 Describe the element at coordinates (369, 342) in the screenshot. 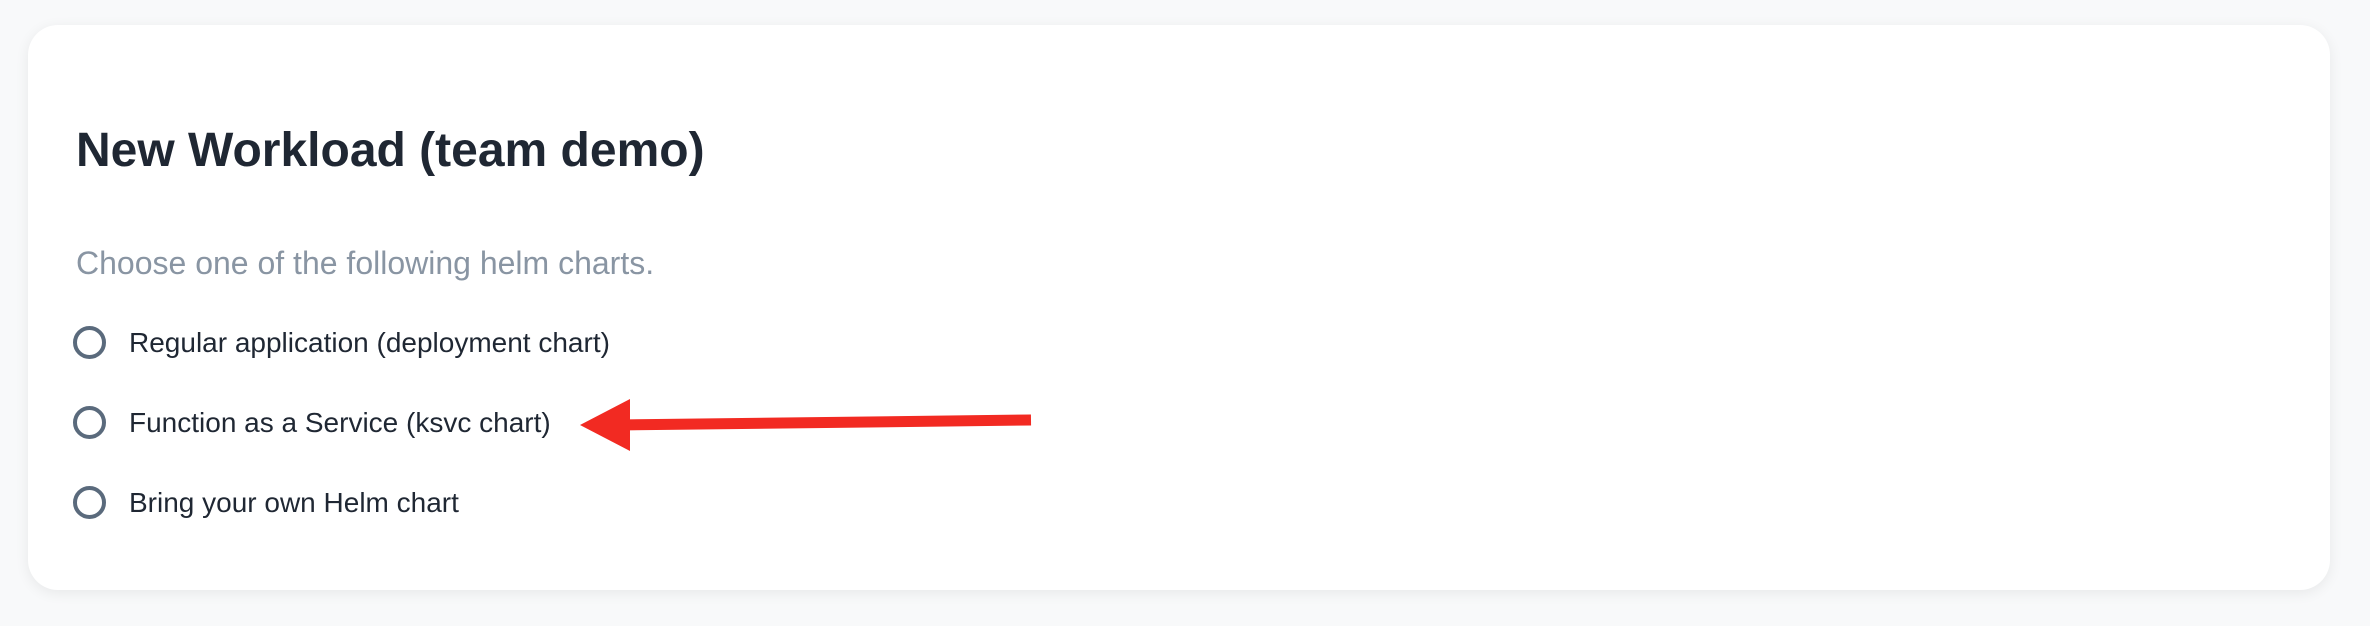

I see `option-label-deployment-chart: Regular application (deployment chart)` at that location.